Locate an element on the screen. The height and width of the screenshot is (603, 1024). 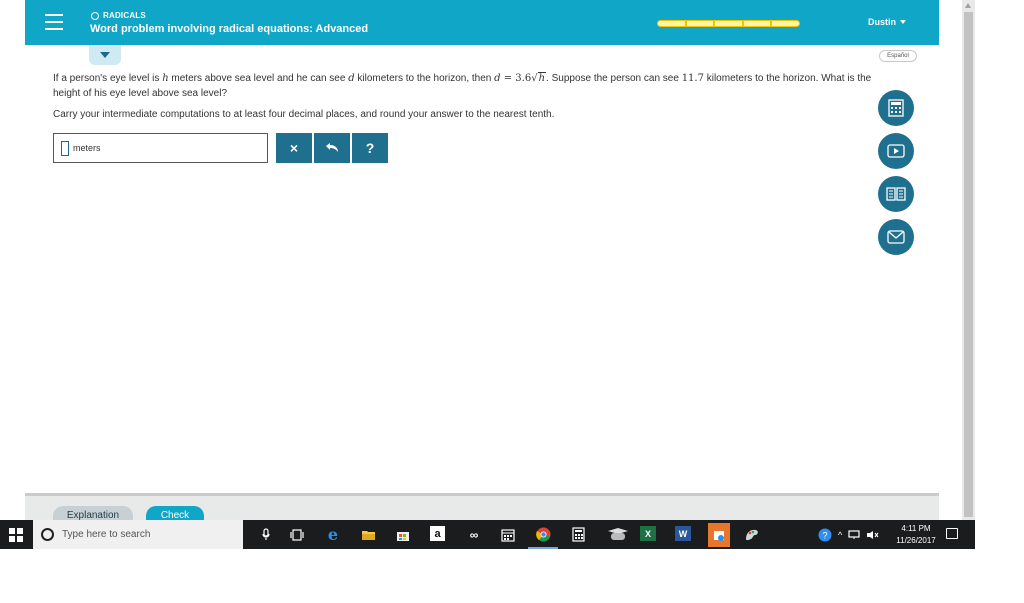
user-name: Dustin is located at coordinates (882, 22).